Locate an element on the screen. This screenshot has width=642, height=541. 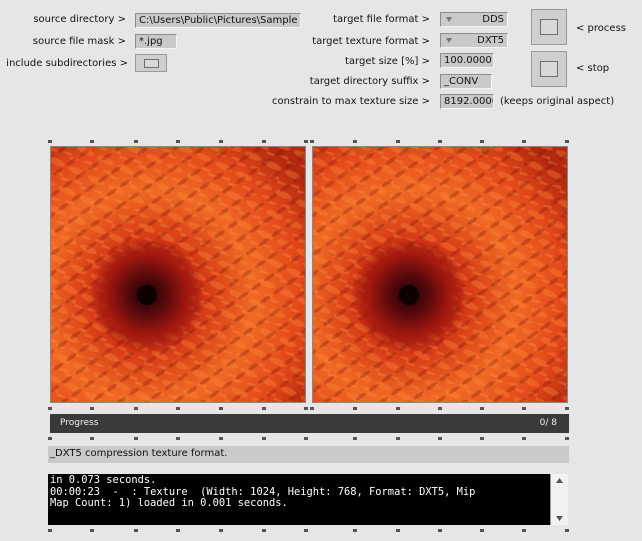
toggle-inner-box is located at coordinates (151, 63).